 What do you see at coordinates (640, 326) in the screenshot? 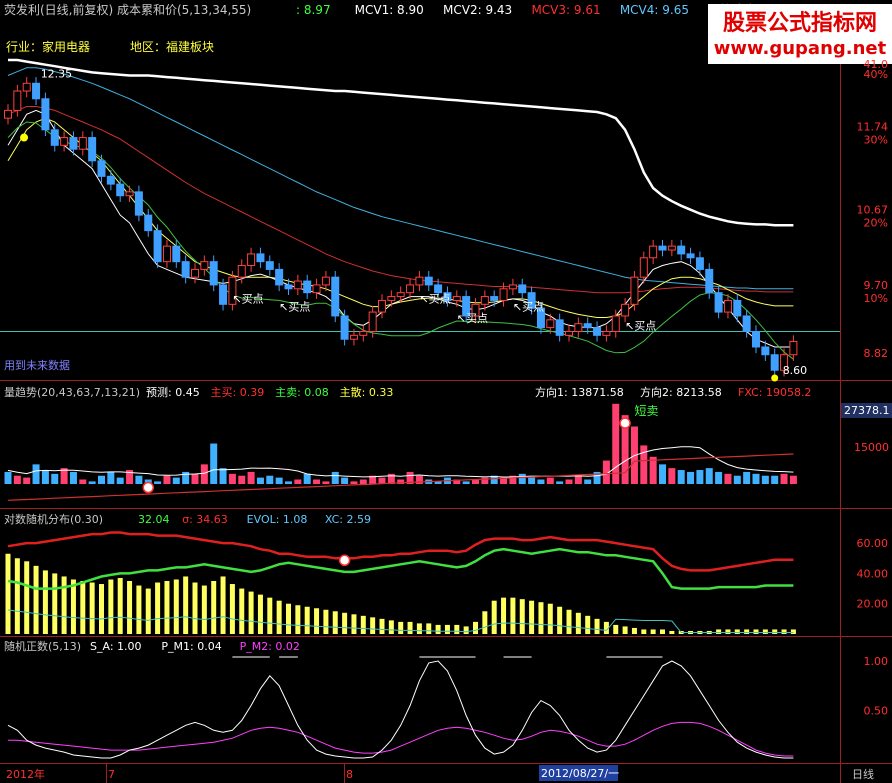
I see `buy-point-5: ↖买点` at bounding box center [640, 326].